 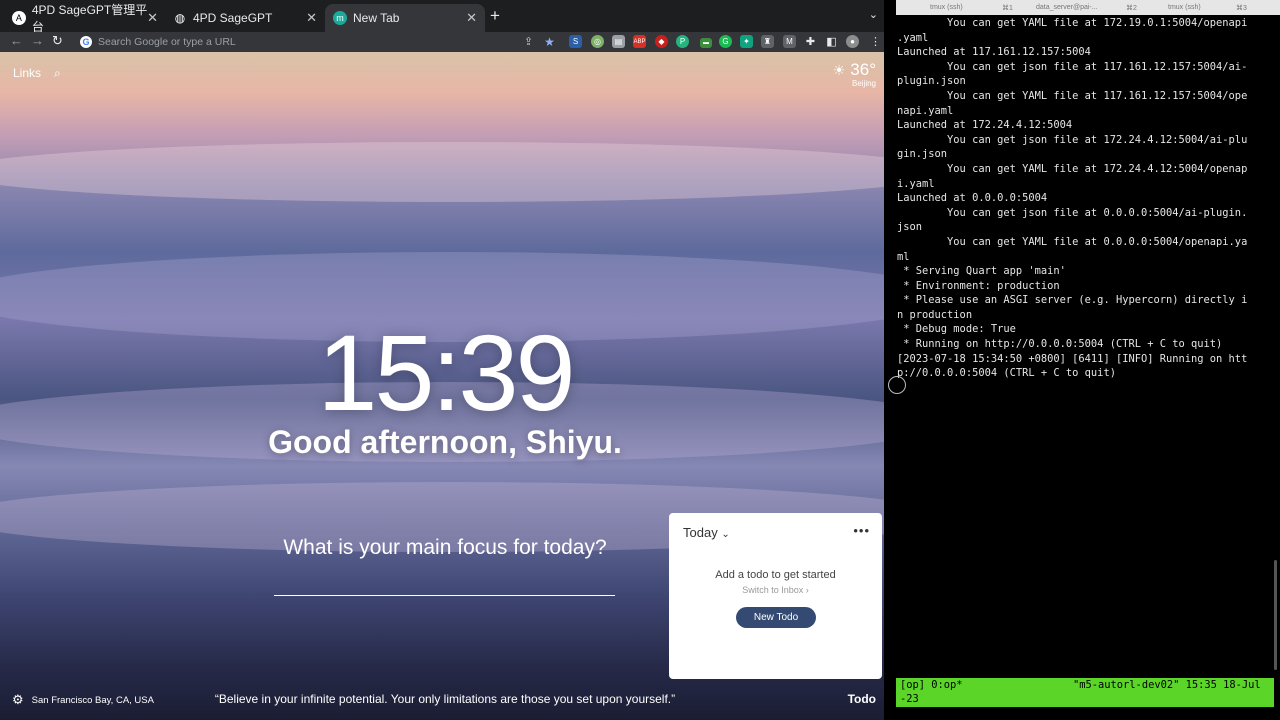 What do you see at coordinates (706, 43) in the screenshot?
I see `extension-green-badge-icon: ▬` at bounding box center [706, 43].